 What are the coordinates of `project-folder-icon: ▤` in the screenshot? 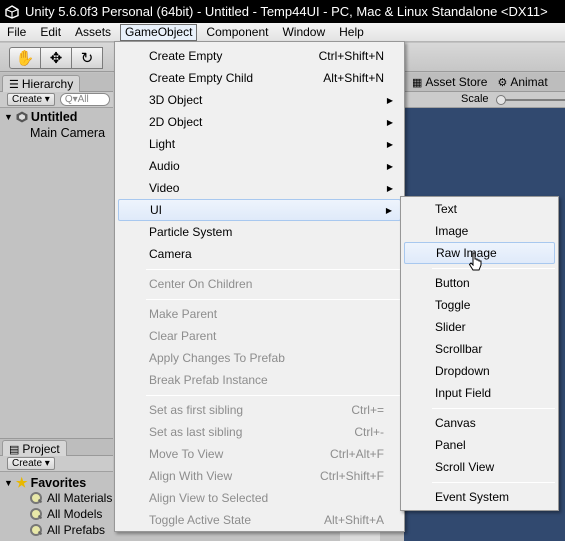 It's located at (14, 449).